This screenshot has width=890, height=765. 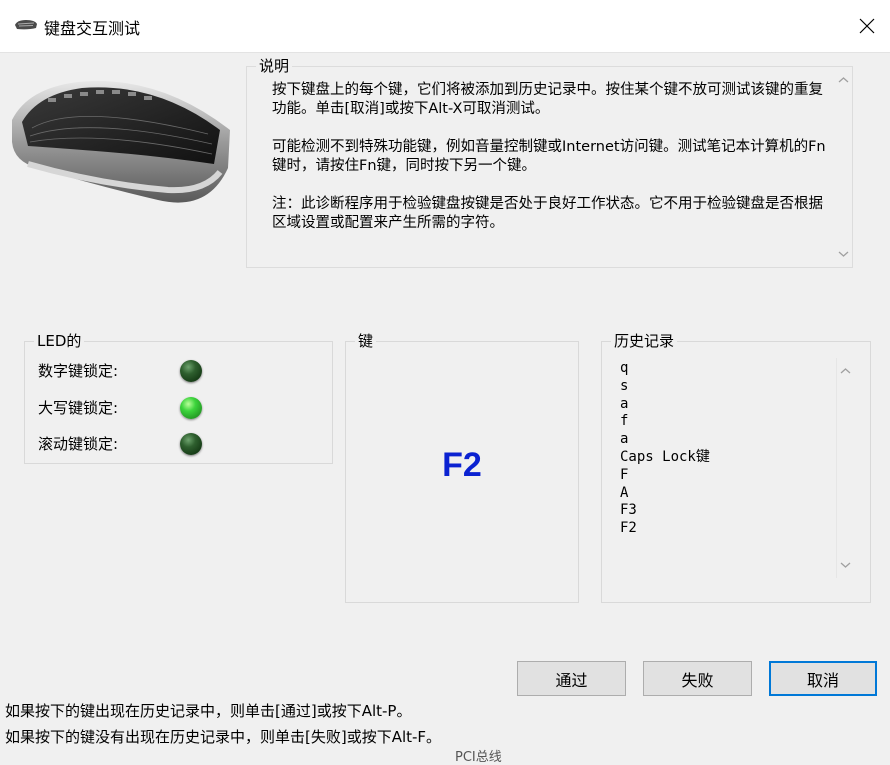 What do you see at coordinates (445, 26) in the screenshot?
I see `title-bar: 键盘交互测试` at bounding box center [445, 26].